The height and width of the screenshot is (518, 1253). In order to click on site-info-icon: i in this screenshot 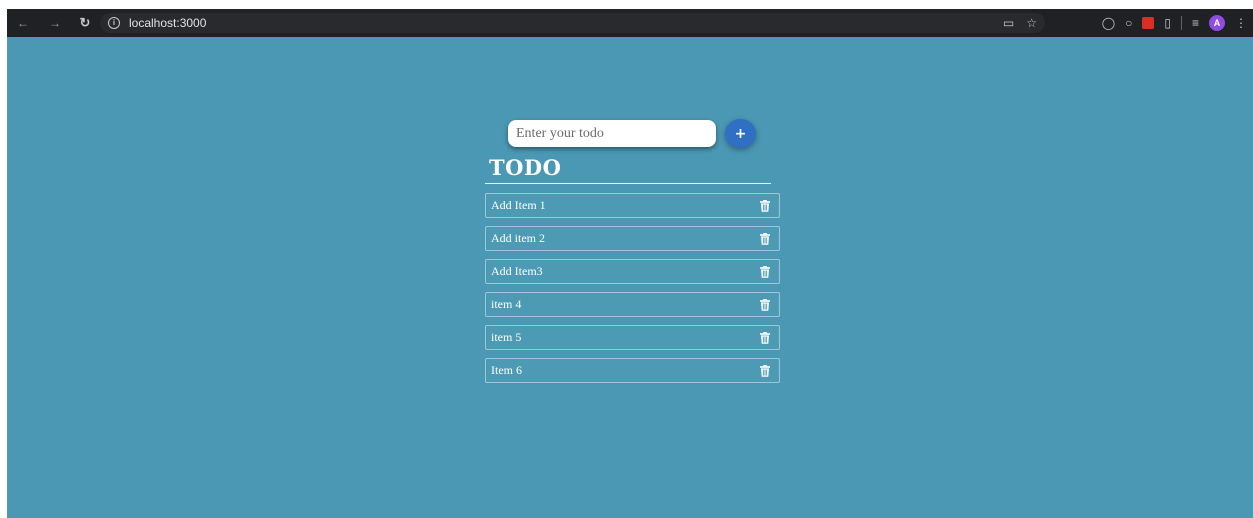, I will do `click(114, 23)`.